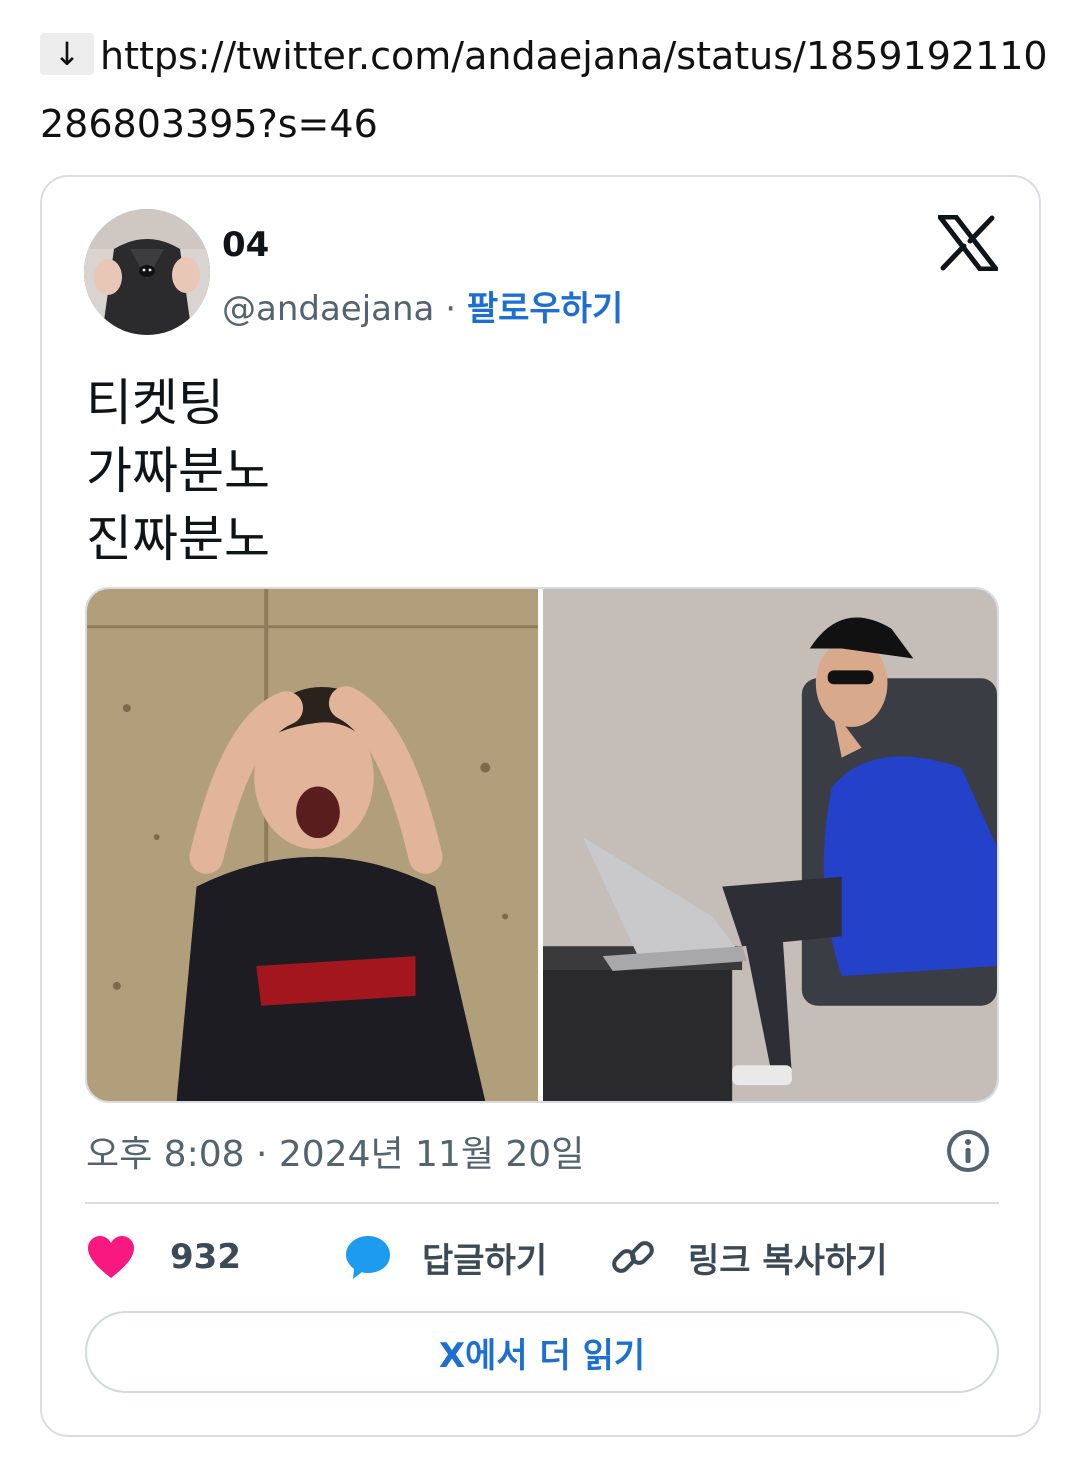 This screenshot has width=1080, height=1471. What do you see at coordinates (111, 1257) in the screenshot?
I see `heart-icon` at bounding box center [111, 1257].